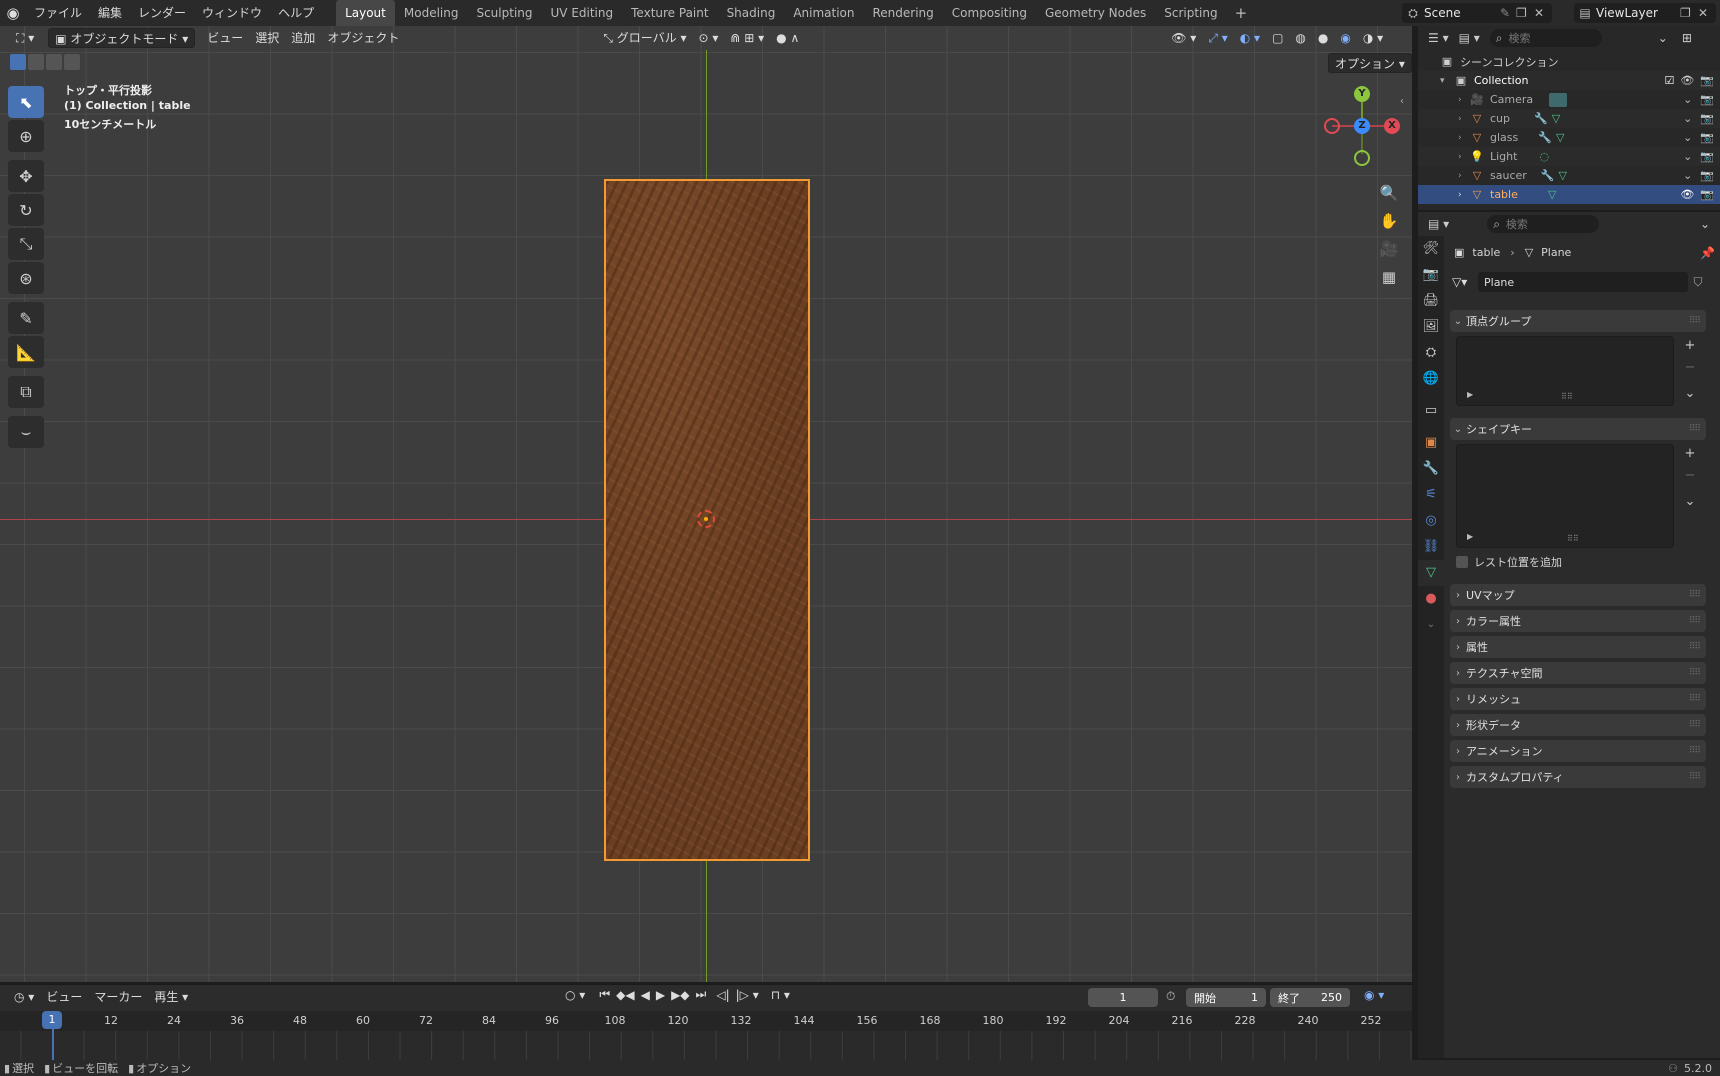 Image resolution: width=1720 pixels, height=1076 pixels. I want to click on exclude-checkbox-icon: ☑, so click(1669, 80).